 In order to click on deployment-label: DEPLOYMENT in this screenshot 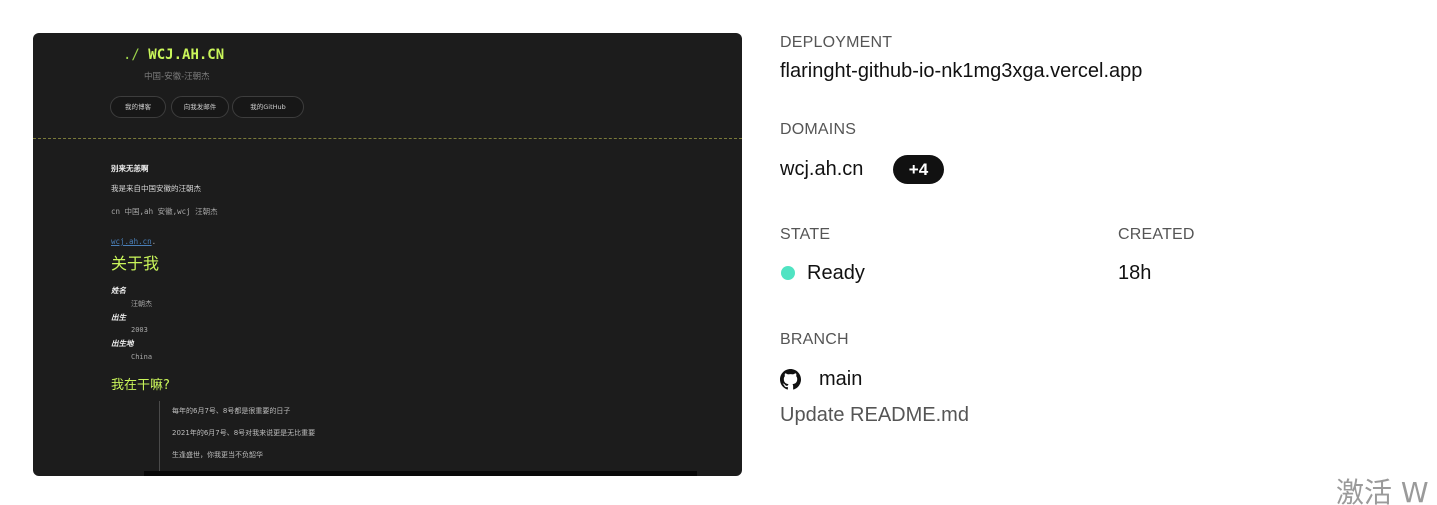, I will do `click(836, 42)`.